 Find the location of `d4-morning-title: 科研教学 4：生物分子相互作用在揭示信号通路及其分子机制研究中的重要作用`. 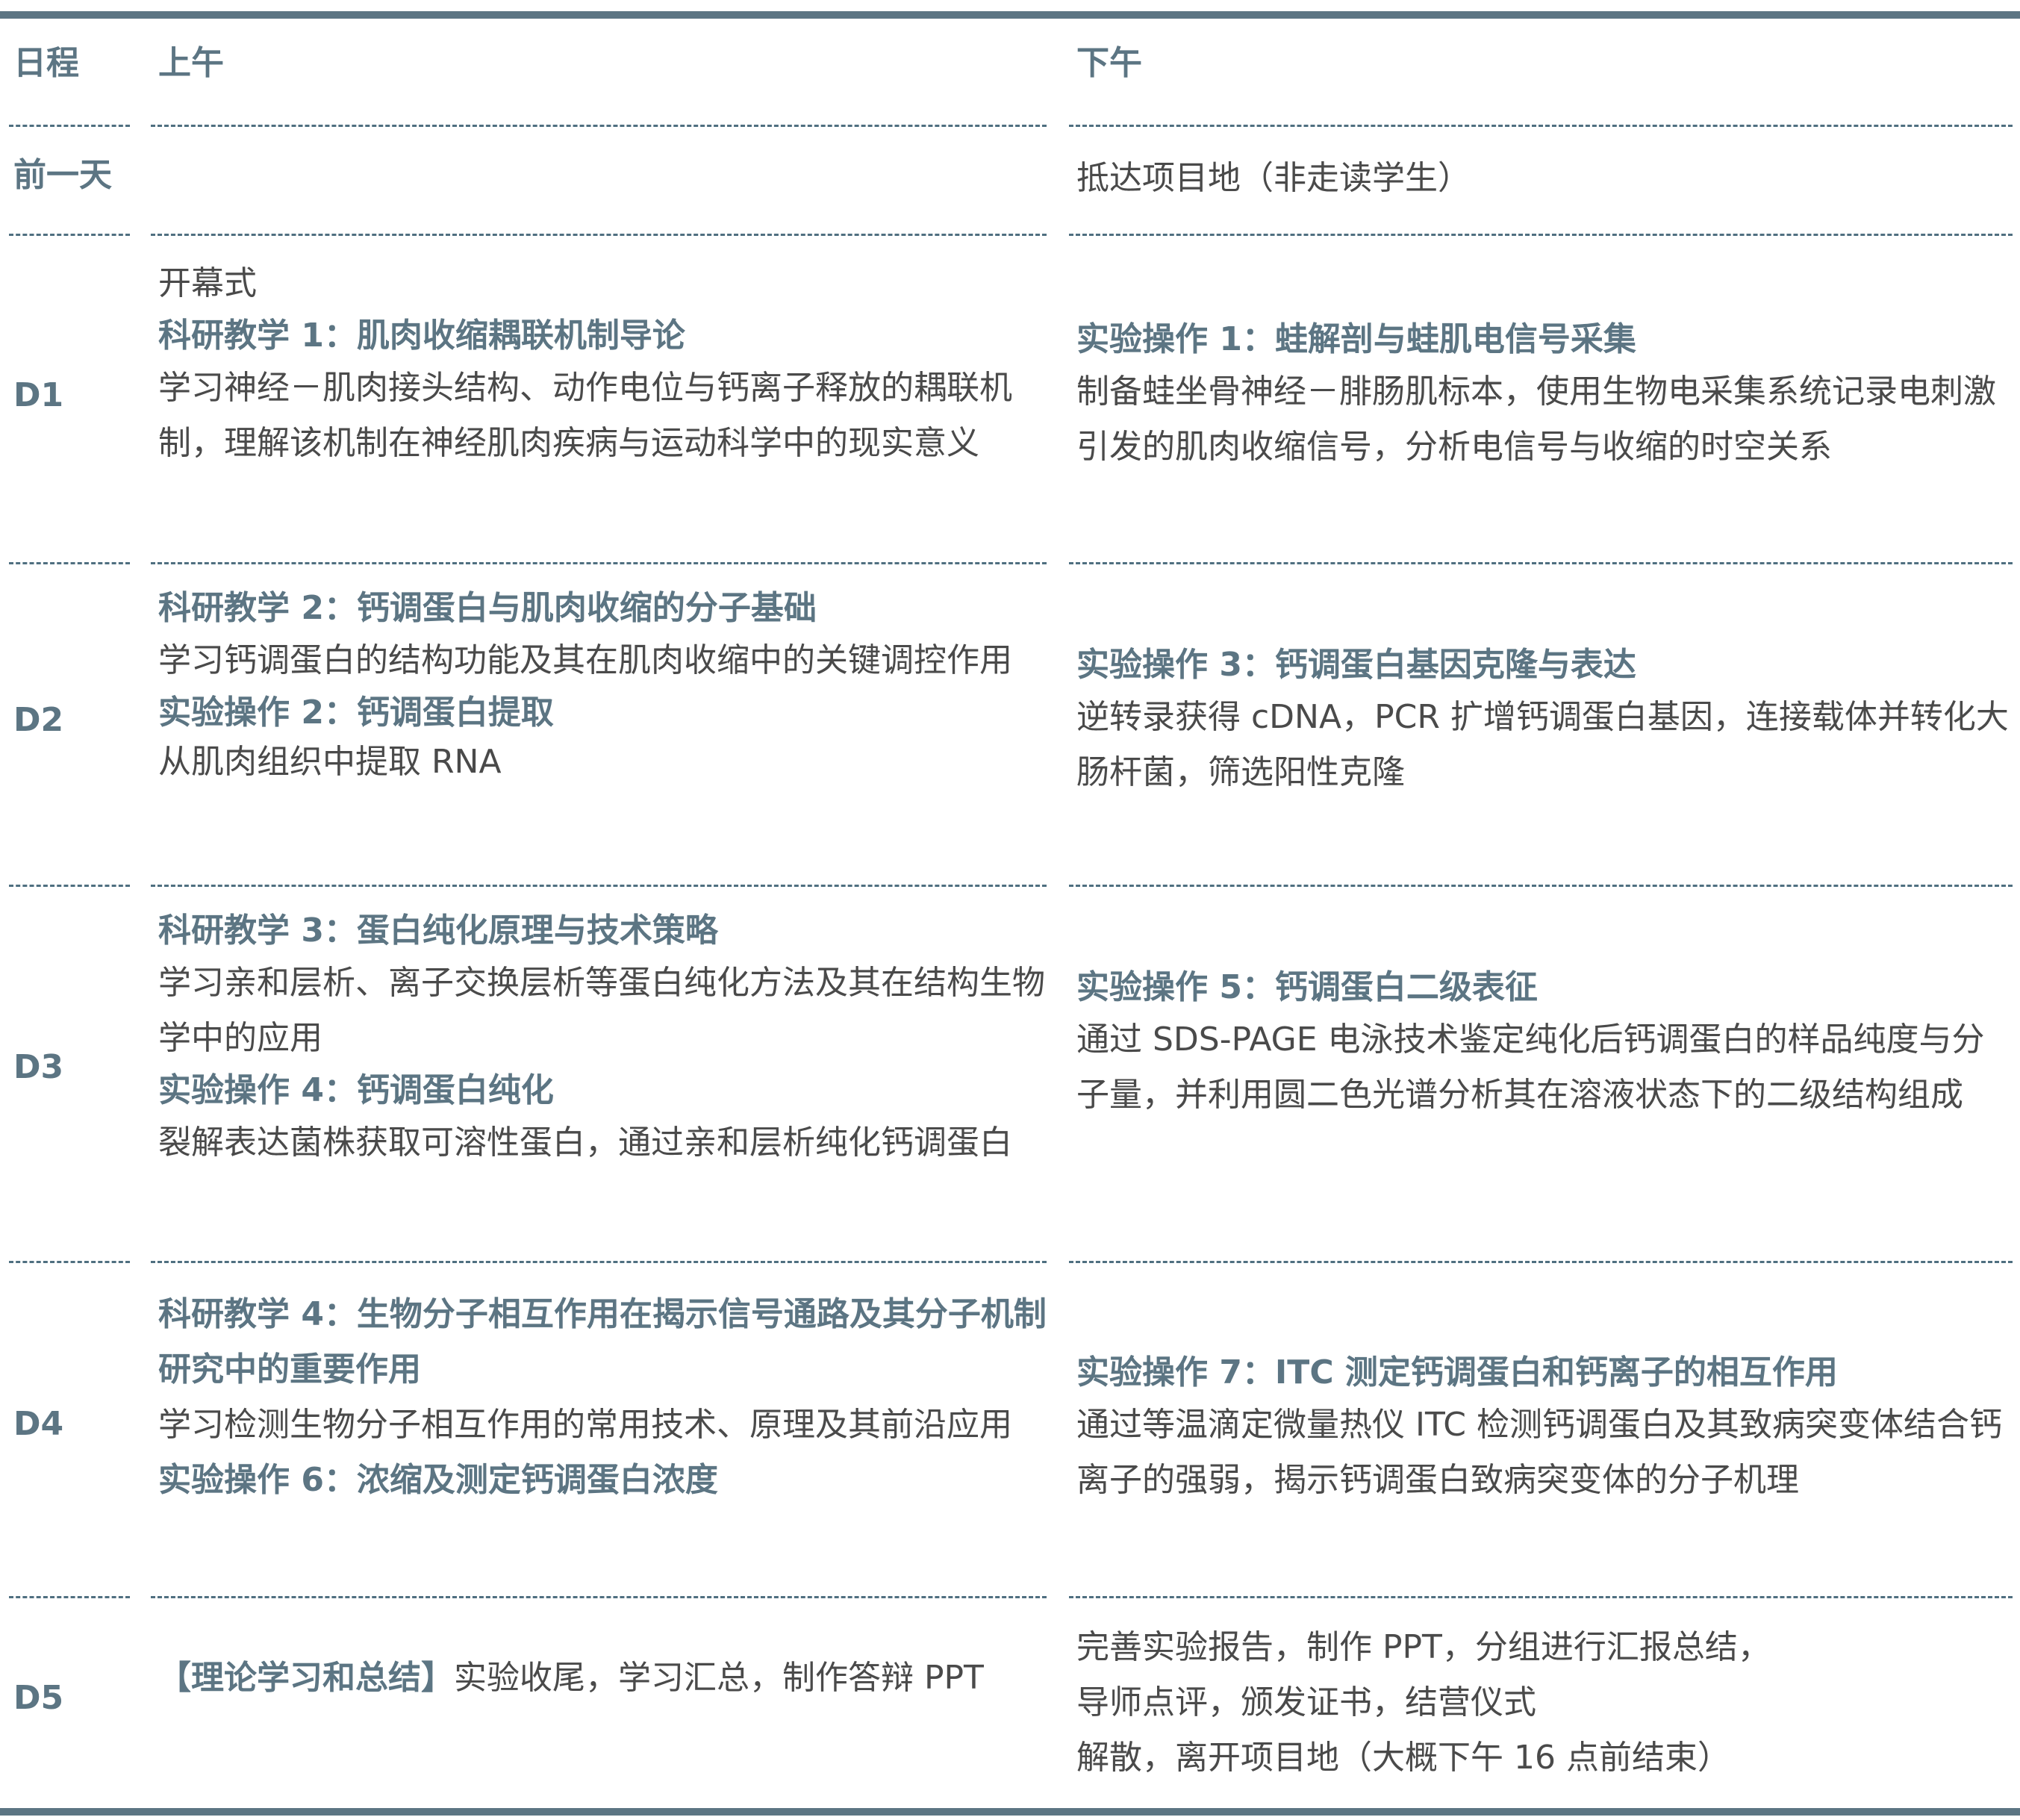

d4-morning-title: 科研教学 4：生物分子相互作用在揭示信号通路及其分子机制研究中的重要作用 is located at coordinates (602, 1342).